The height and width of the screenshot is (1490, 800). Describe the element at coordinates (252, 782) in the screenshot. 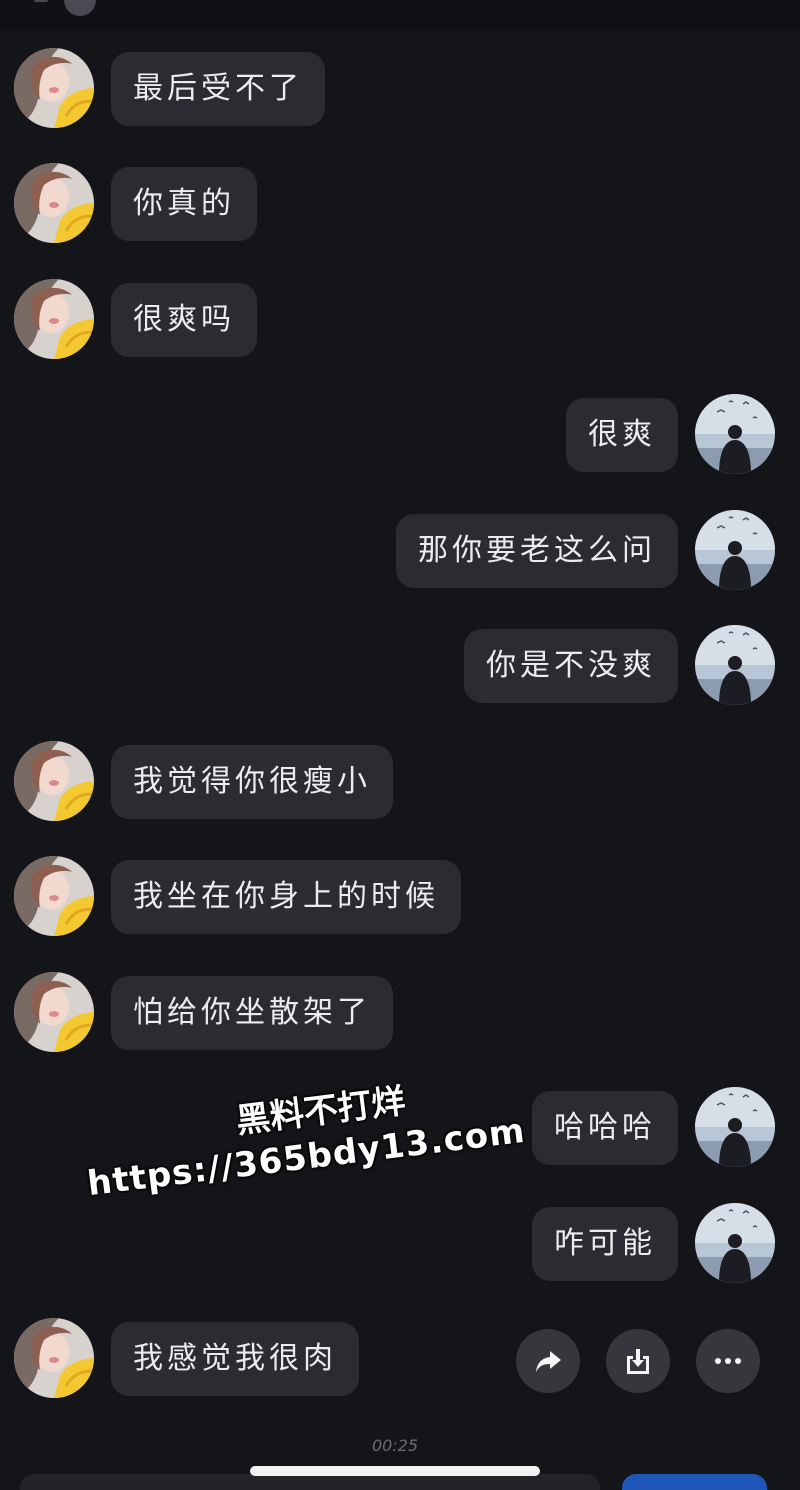

I see `message-bubble: 我觉得你很瘦小` at that location.